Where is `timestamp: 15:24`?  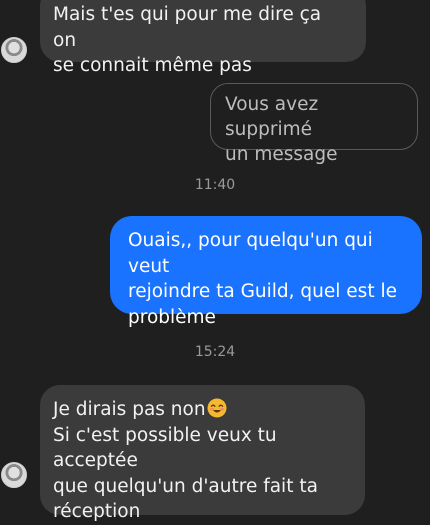
timestamp: 15:24 is located at coordinates (215, 352).